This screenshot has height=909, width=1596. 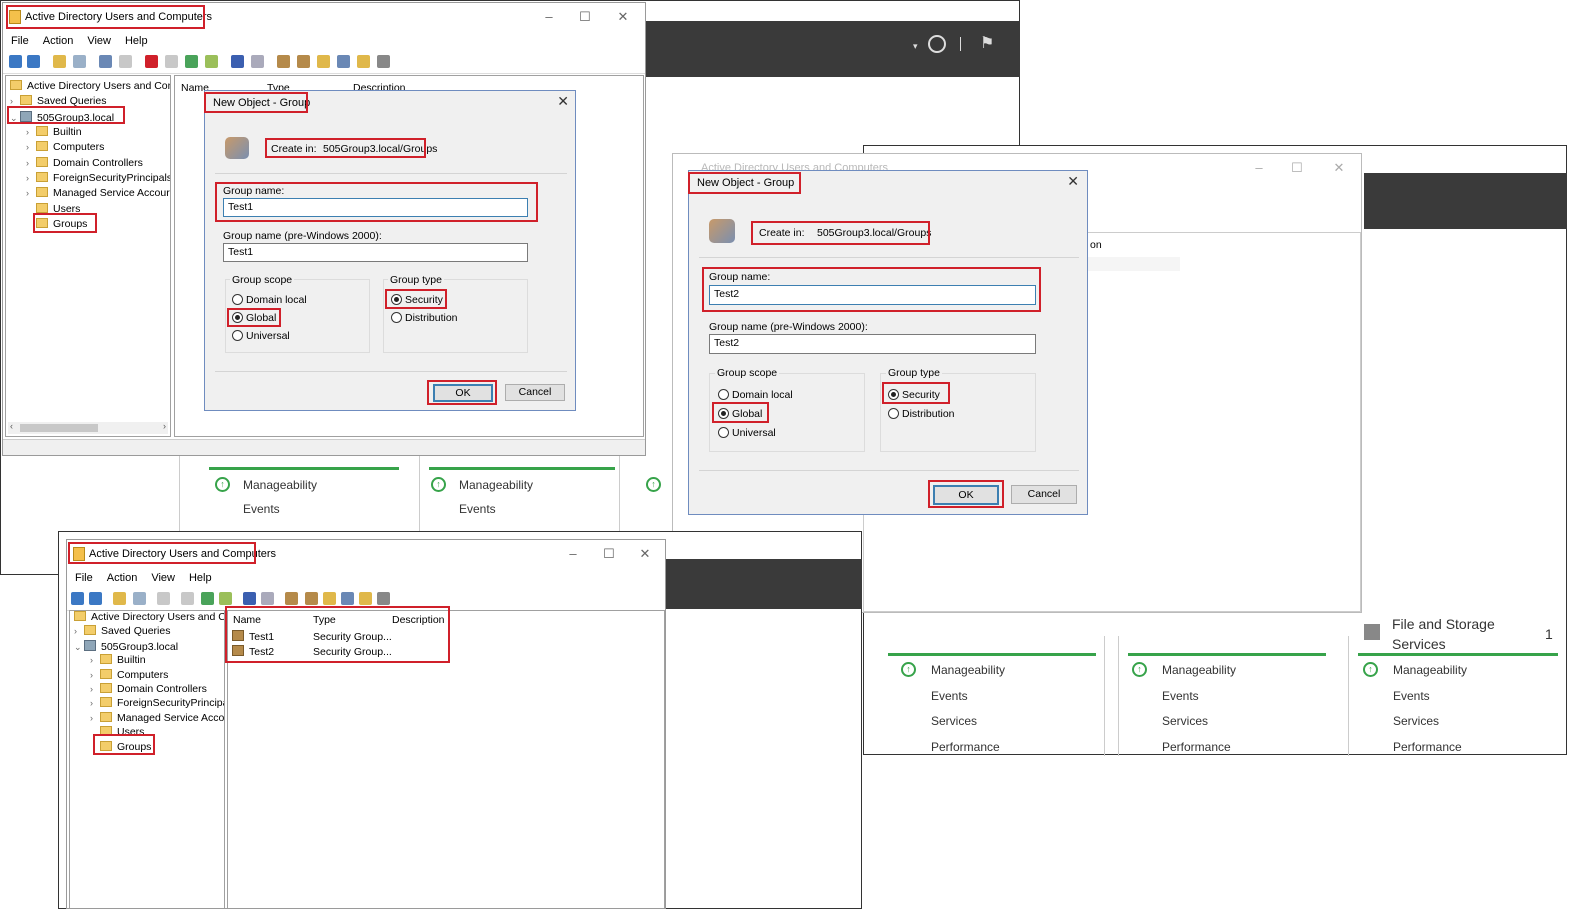 What do you see at coordinates (135, 40) in the screenshot?
I see `menu-help: Help` at bounding box center [135, 40].